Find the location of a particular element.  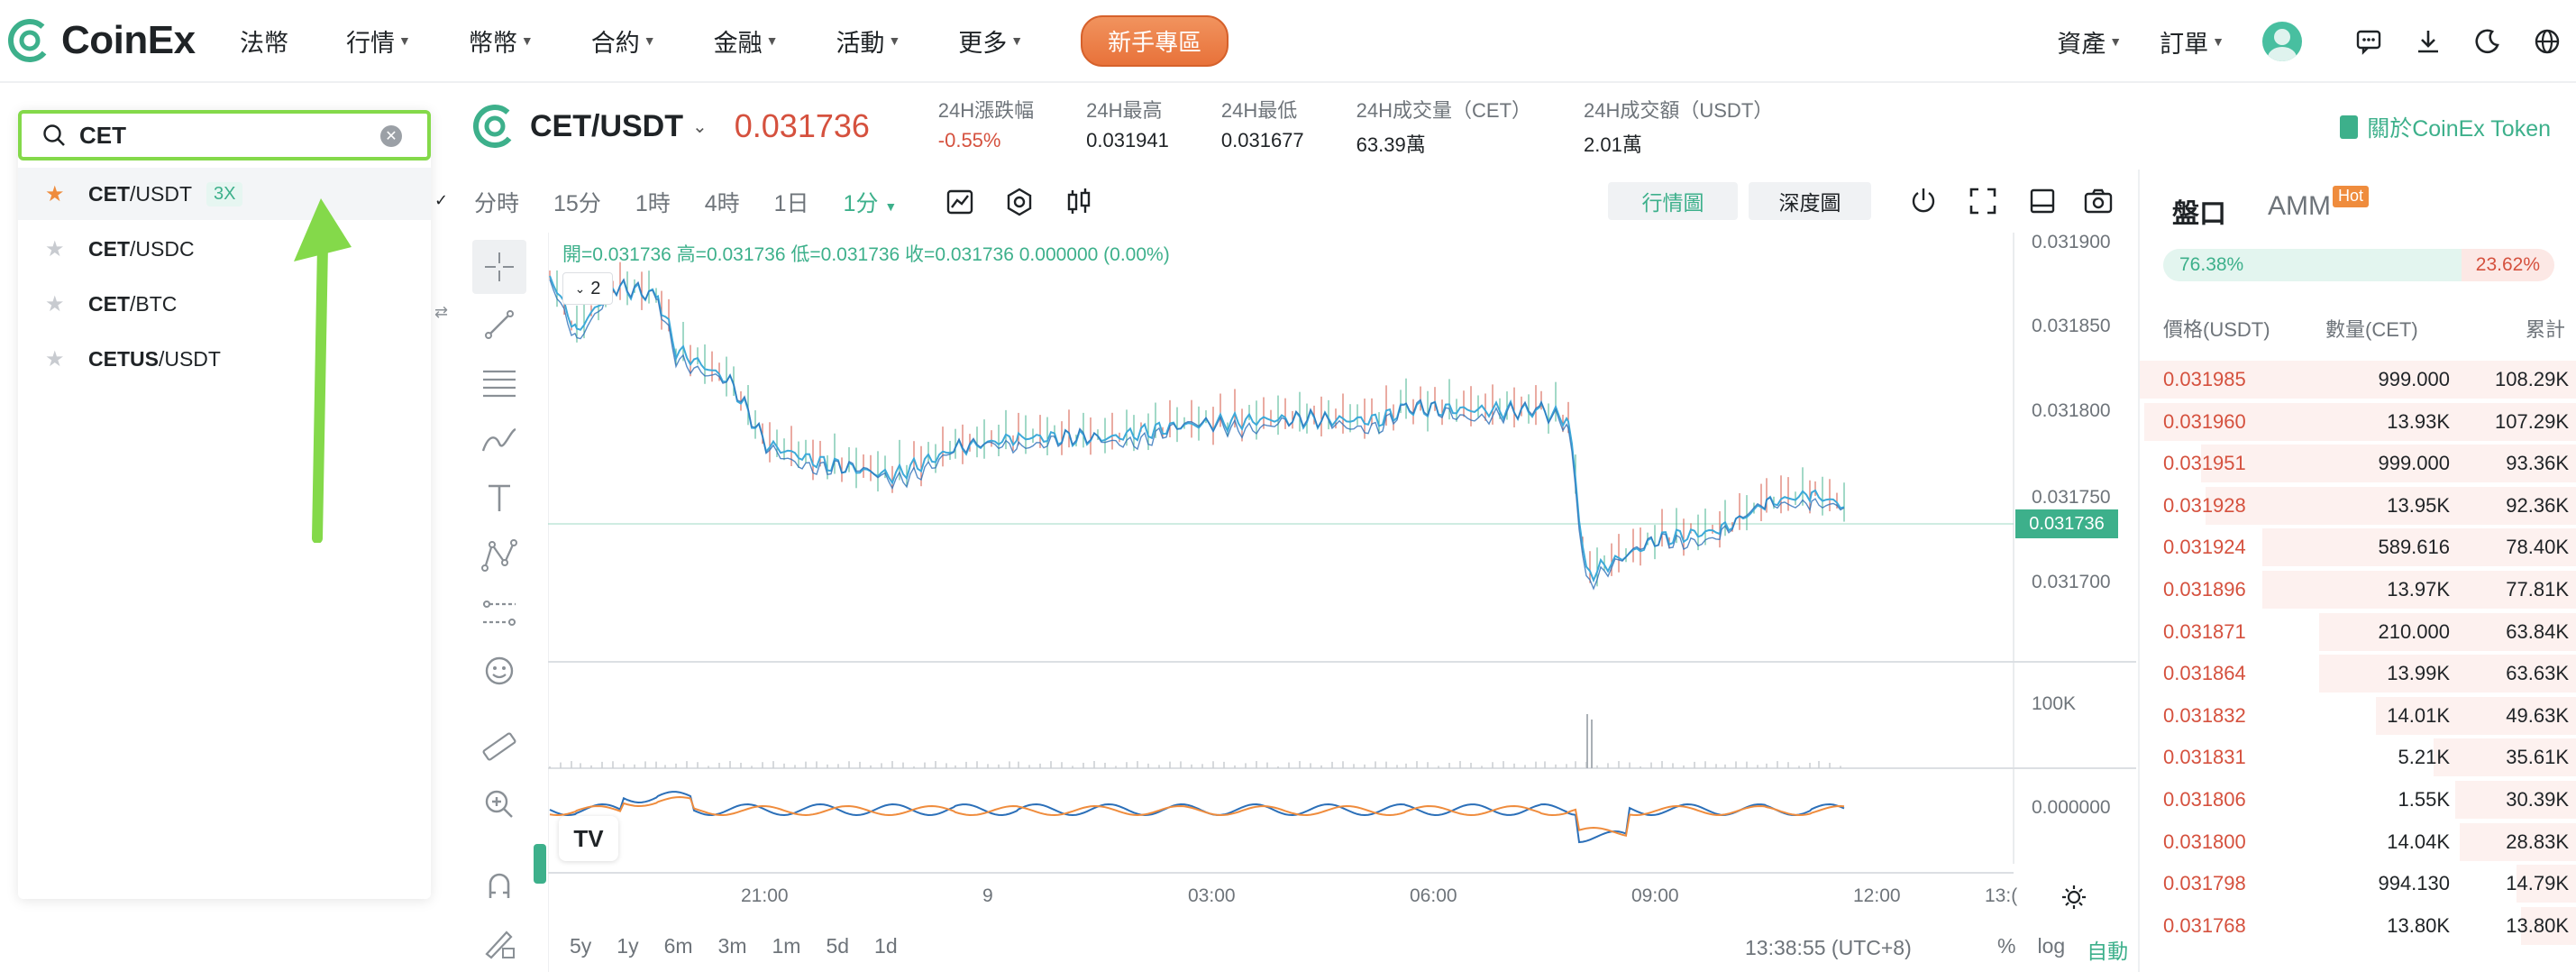

timeframe-option: 15分 is located at coordinates (577, 202).